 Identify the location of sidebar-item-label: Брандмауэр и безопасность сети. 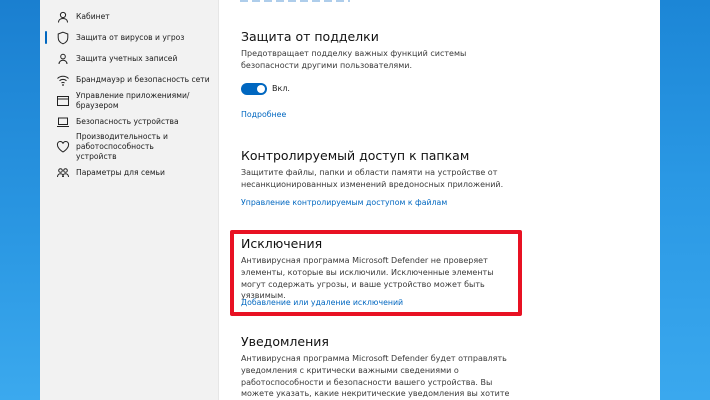
(143, 79).